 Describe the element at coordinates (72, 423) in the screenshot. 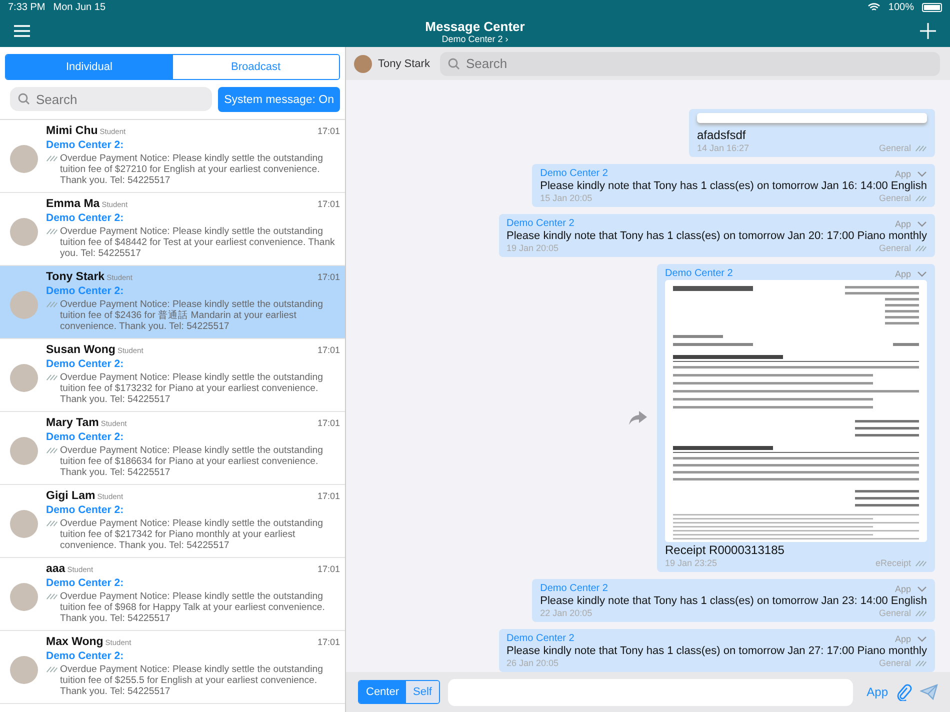

I see `contact-name: Mary Tam` at that location.